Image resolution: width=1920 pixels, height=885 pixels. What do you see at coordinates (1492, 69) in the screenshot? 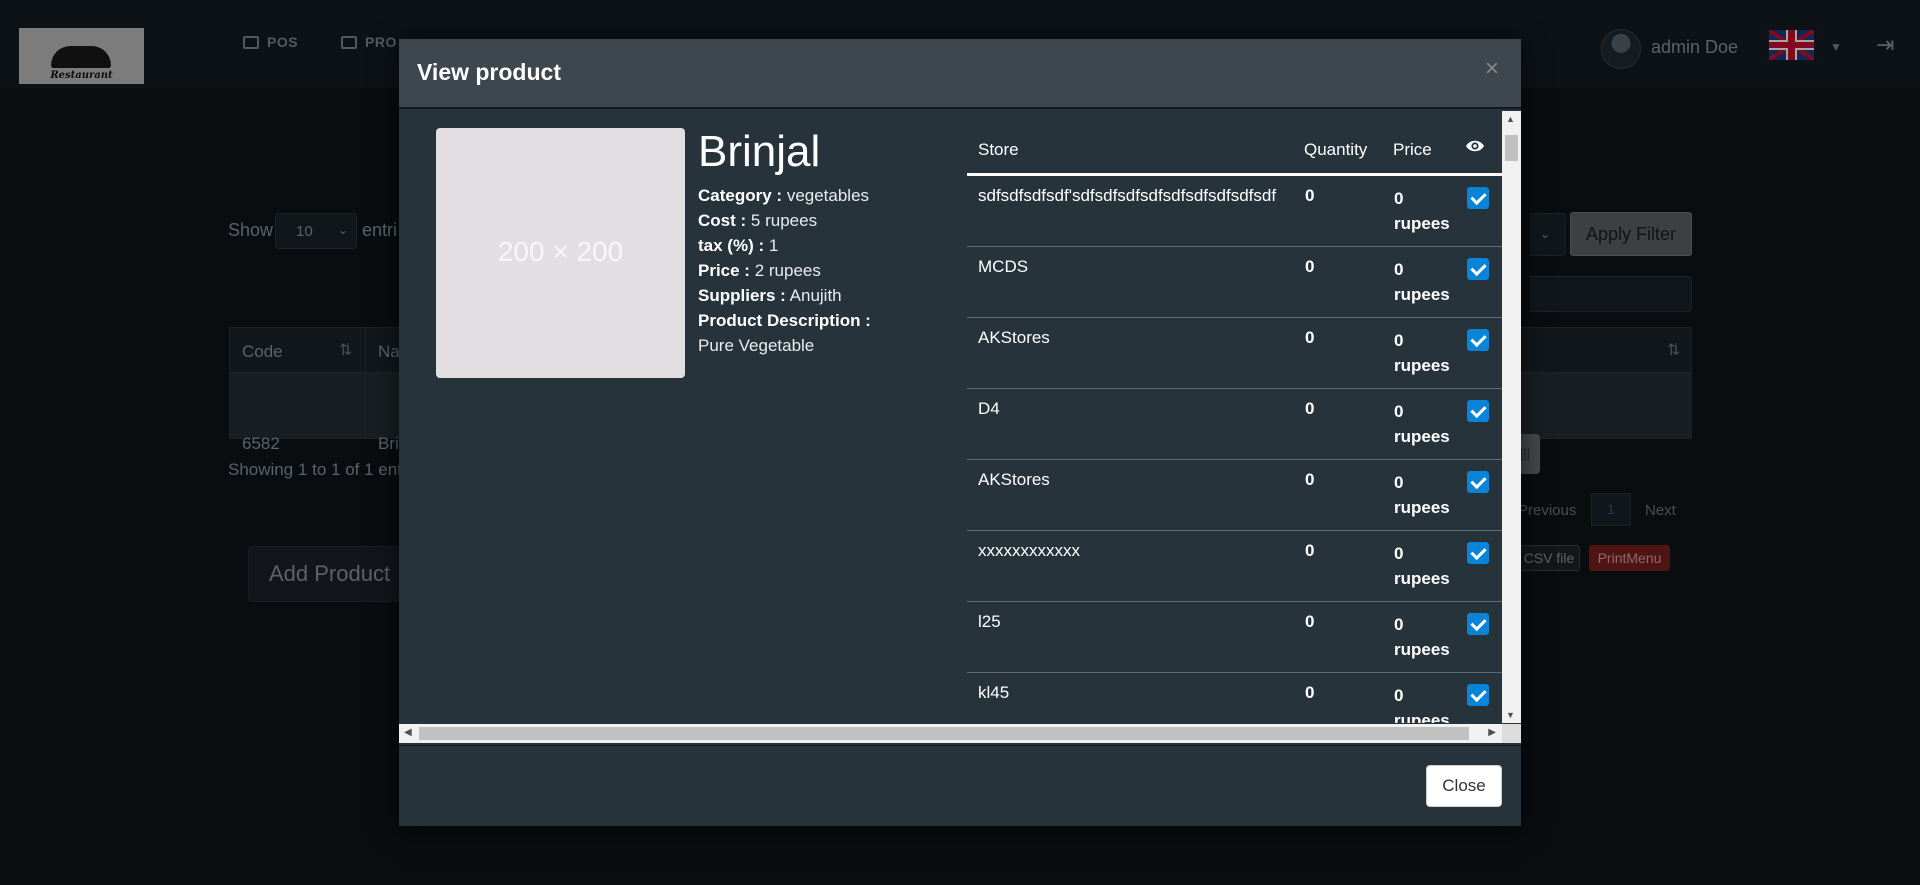
I see `close-icon: ×` at bounding box center [1492, 69].